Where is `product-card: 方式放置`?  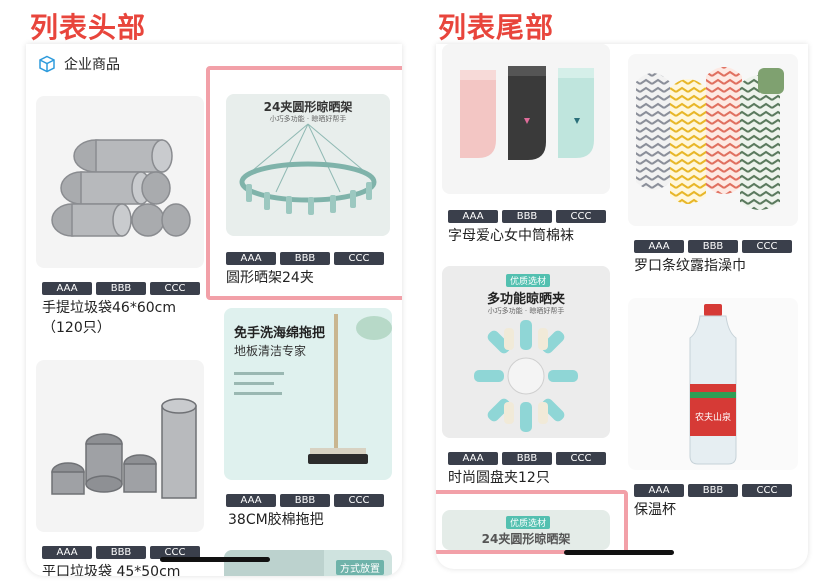
product-card: 方式放置 is located at coordinates (308, 563).